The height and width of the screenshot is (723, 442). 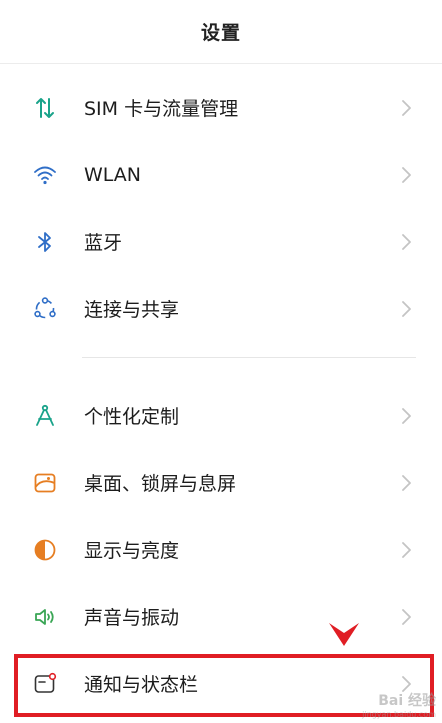 I want to click on settings-item-personalize: 个性化定制, so click(x=221, y=415).